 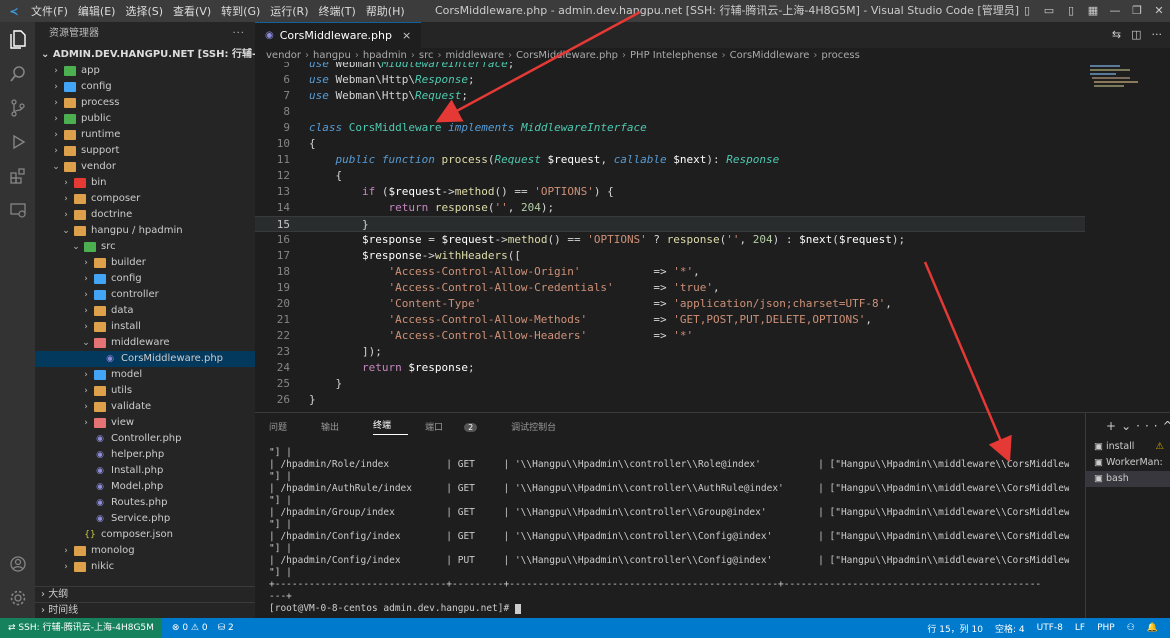 I want to click on tree-item: › monolog, so click(x=145, y=551).